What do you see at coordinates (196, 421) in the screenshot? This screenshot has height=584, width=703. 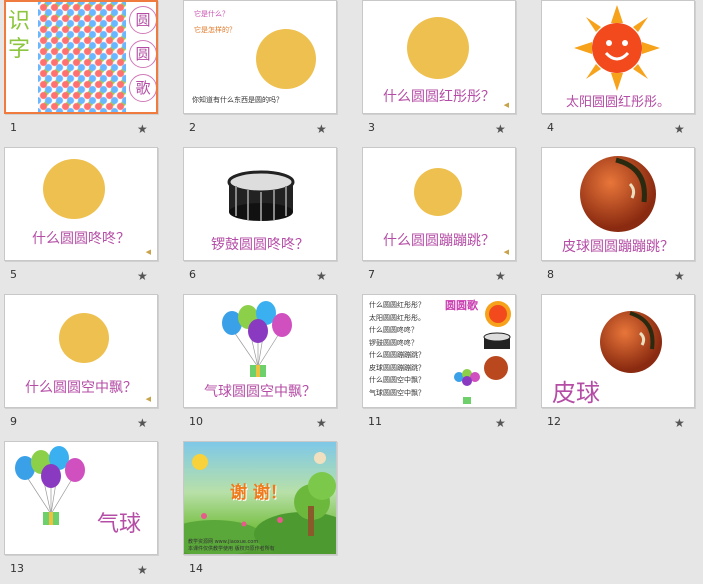 I see `slide-number: 10` at bounding box center [196, 421].